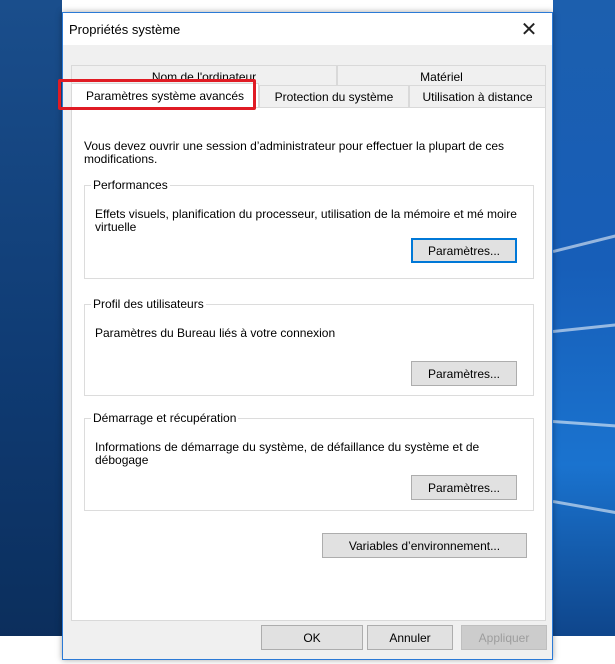  Describe the element at coordinates (165, 418) in the screenshot. I see `group-title: Démarrage et récupération` at that location.